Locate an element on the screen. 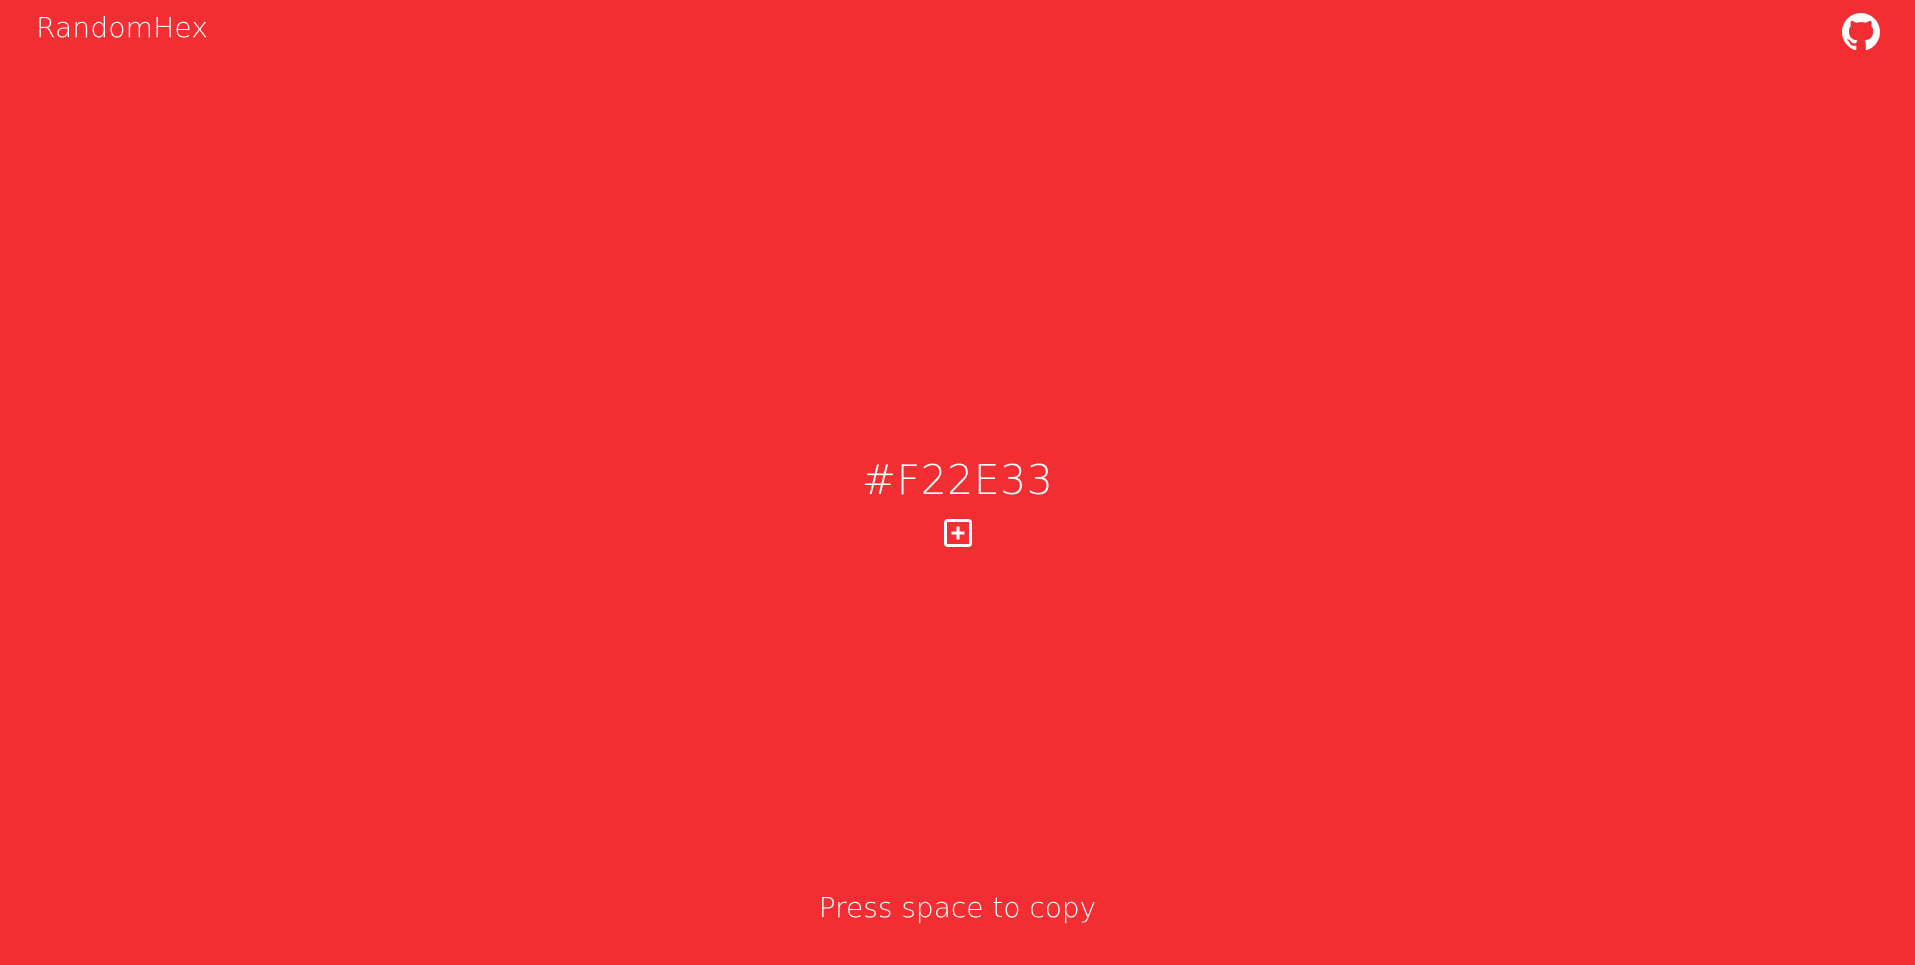 This screenshot has width=1915, height=965. hex-display: #F22E33 is located at coordinates (957, 503).